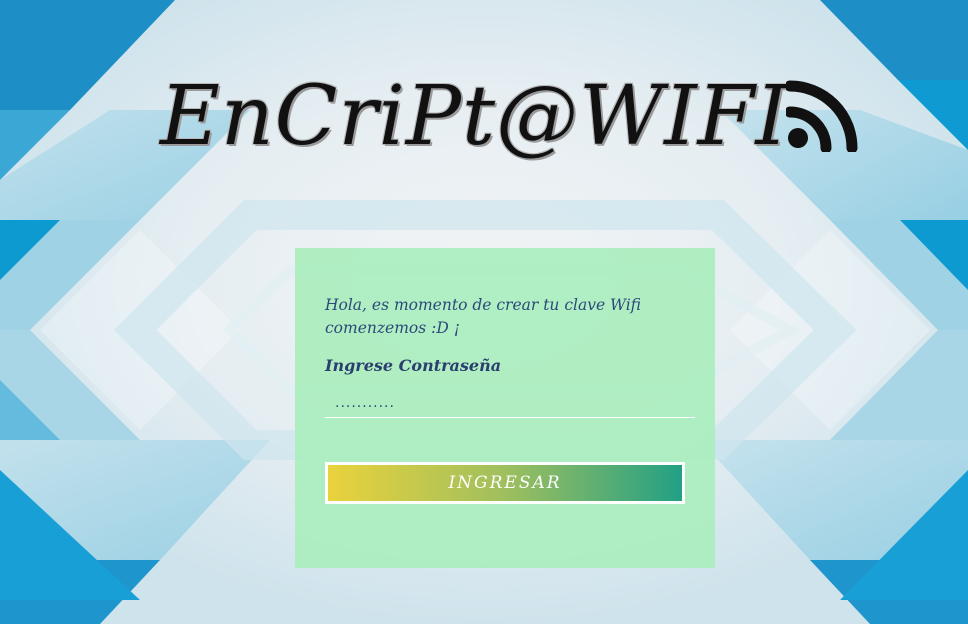  I want to click on password-label: Ingrese Contraseña, so click(413, 365).